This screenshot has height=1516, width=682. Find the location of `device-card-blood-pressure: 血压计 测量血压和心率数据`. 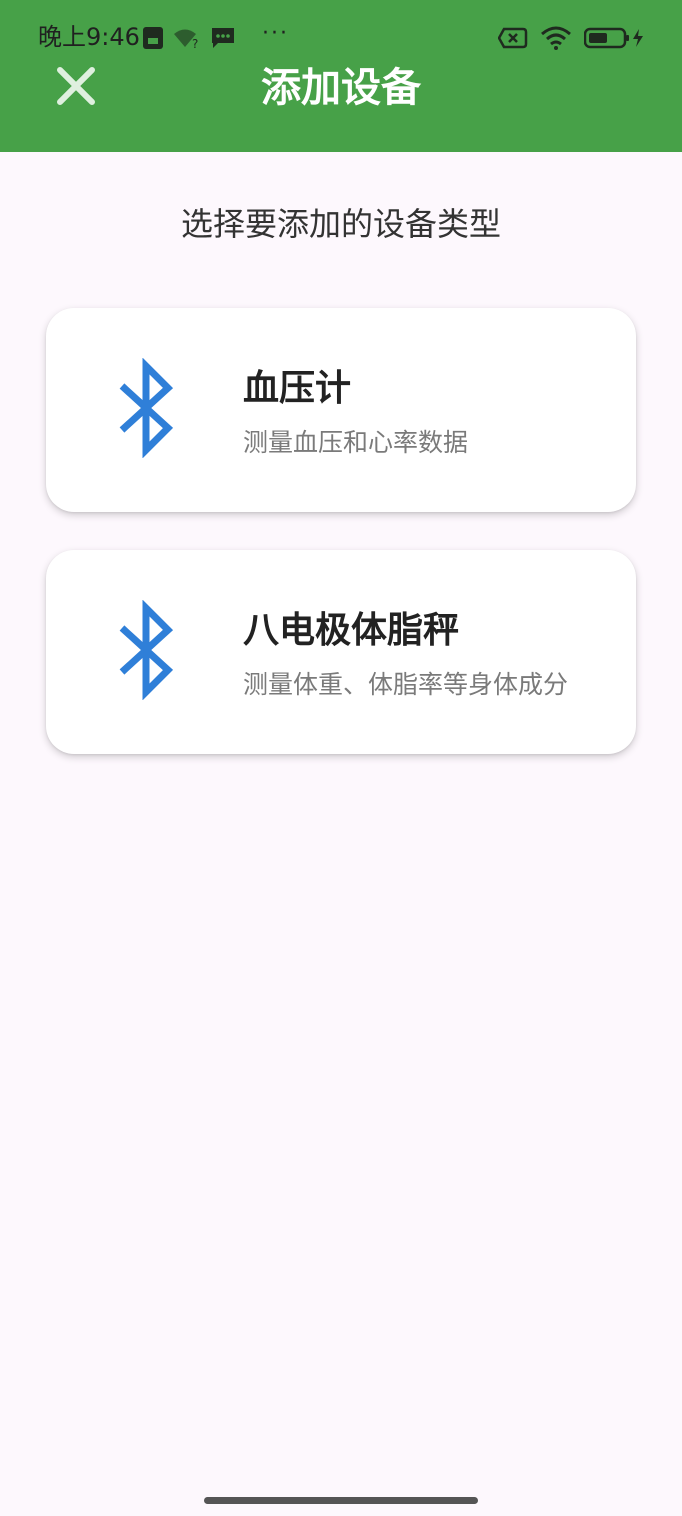

device-card-blood-pressure: 血压计 测量血压和心率数据 is located at coordinates (341, 410).